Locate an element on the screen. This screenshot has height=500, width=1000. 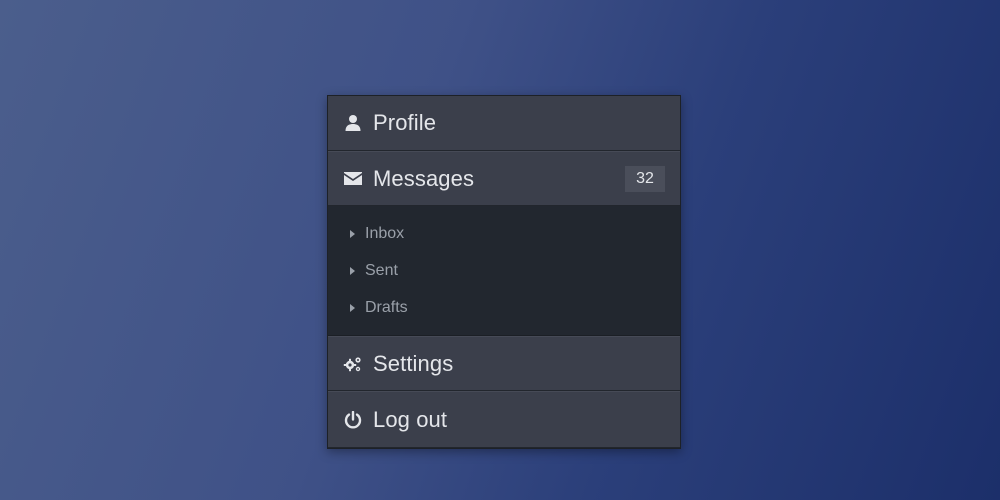
menu-item-label: Messages is located at coordinates (424, 178).